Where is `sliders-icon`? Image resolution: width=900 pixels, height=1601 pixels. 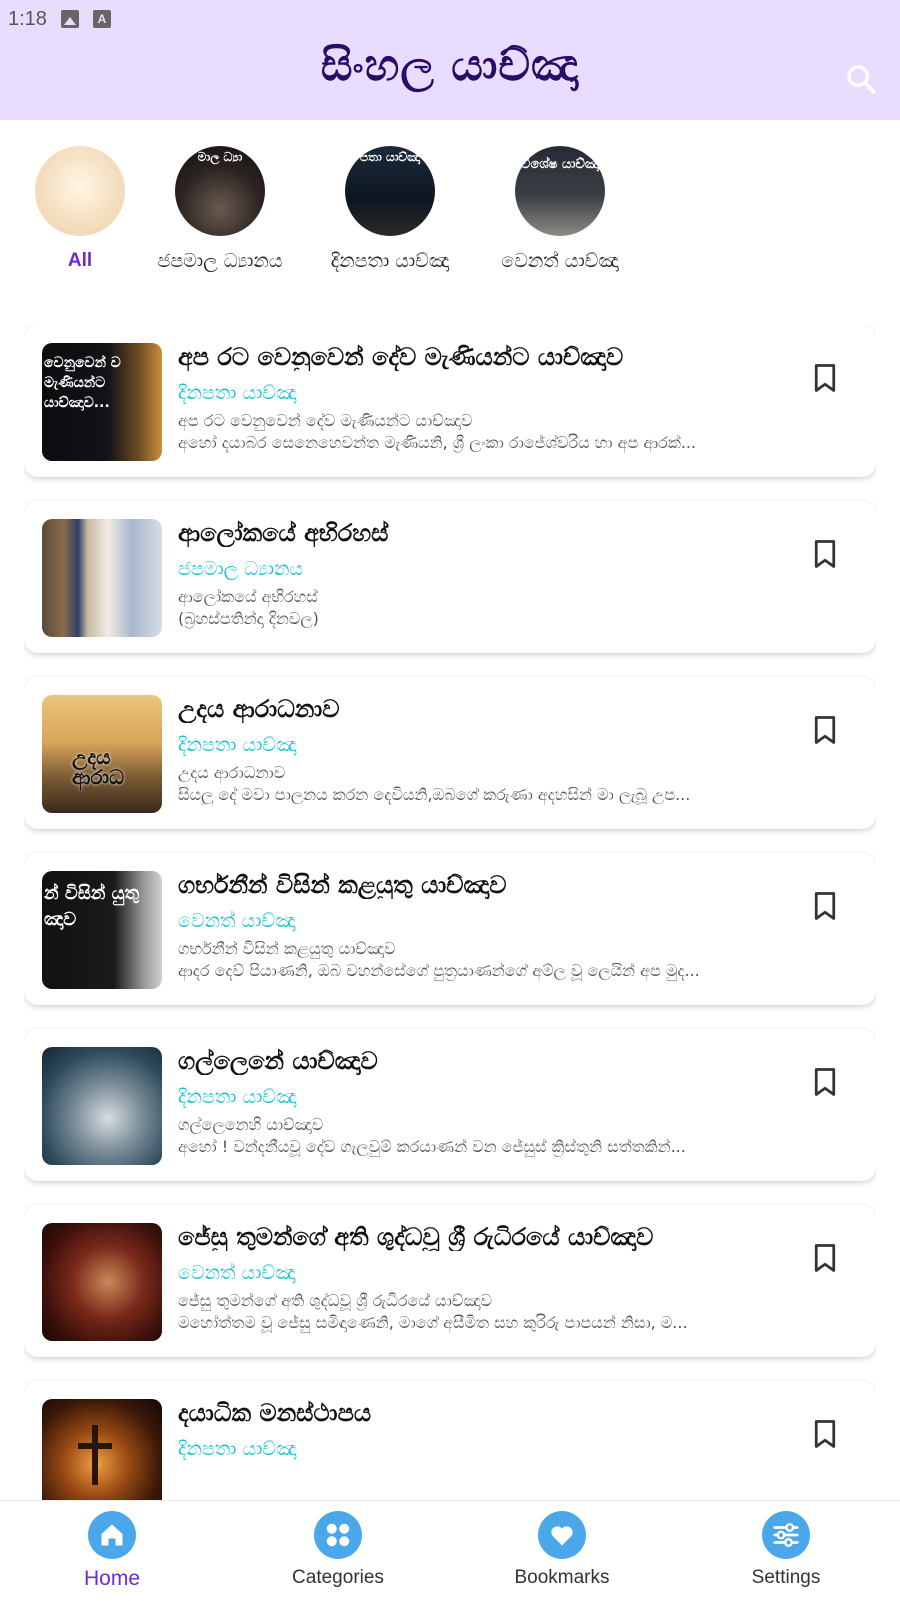
sliders-icon is located at coordinates (786, 1535).